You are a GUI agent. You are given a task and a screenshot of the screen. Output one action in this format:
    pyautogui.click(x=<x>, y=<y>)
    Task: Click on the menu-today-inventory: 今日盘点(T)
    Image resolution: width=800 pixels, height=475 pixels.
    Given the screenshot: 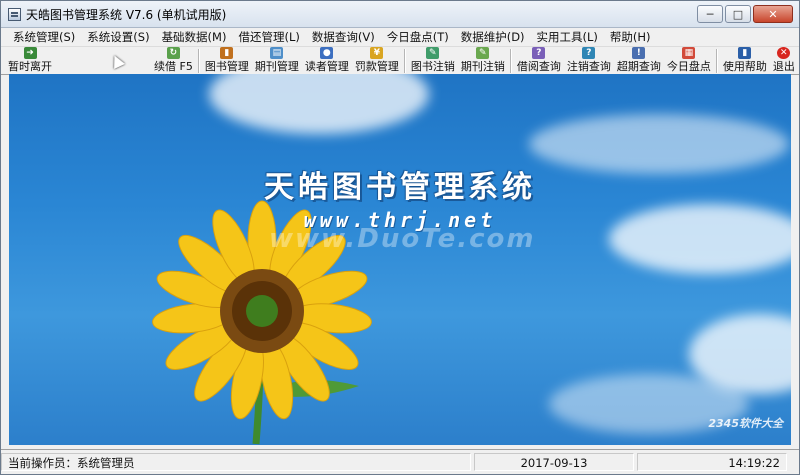 What is the action you would take?
    pyautogui.click(x=418, y=37)
    